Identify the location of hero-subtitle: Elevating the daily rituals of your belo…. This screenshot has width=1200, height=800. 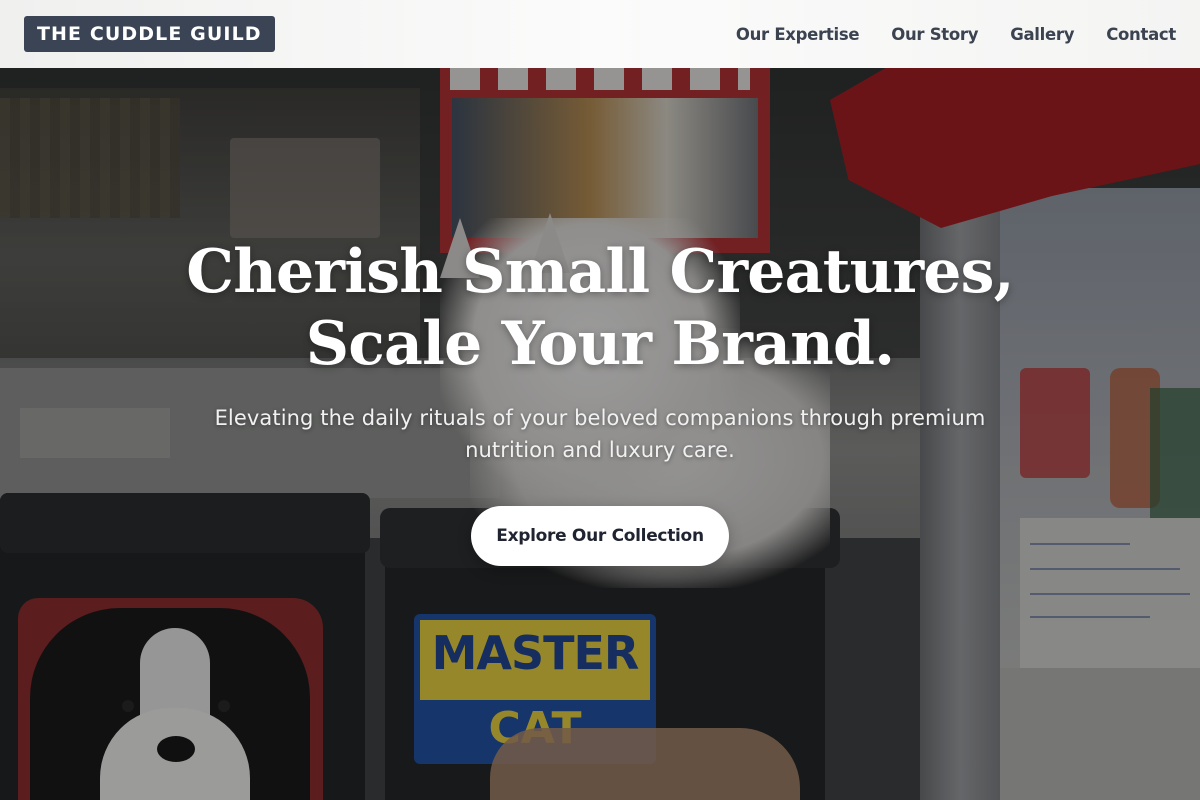
(600, 434).